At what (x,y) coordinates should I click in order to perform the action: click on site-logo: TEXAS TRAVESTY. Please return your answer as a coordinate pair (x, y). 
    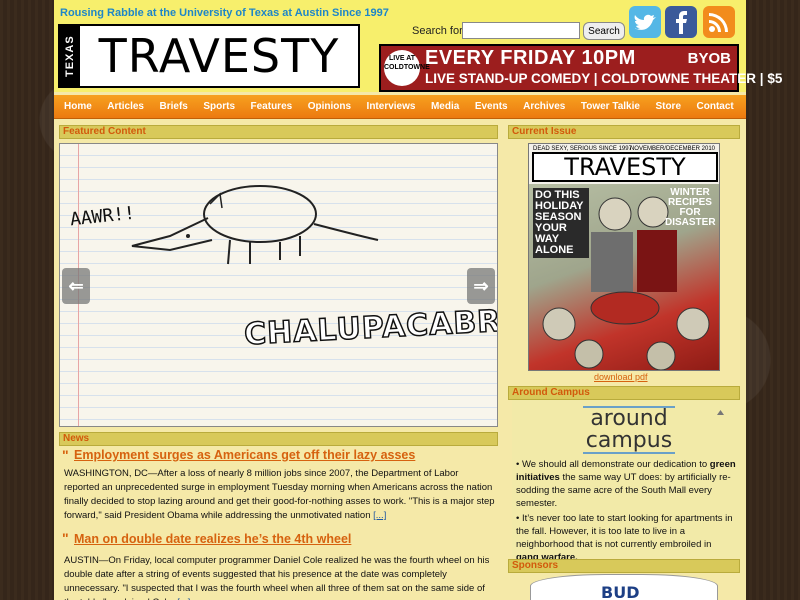
    Looking at the image, I should click on (209, 56).